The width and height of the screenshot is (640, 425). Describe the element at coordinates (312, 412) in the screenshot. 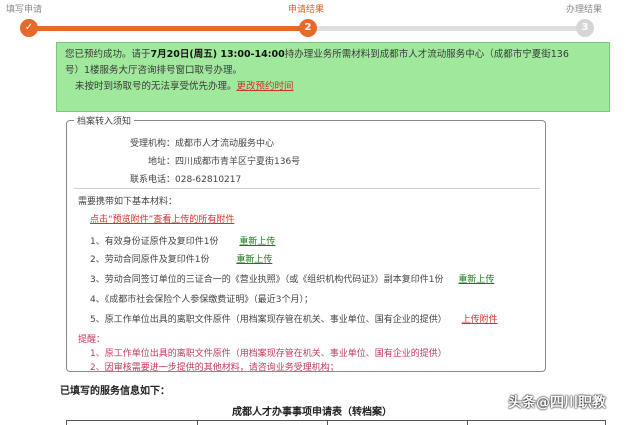

I see `application-table-title: 成都人才办事事项申请表（转档案）` at that location.